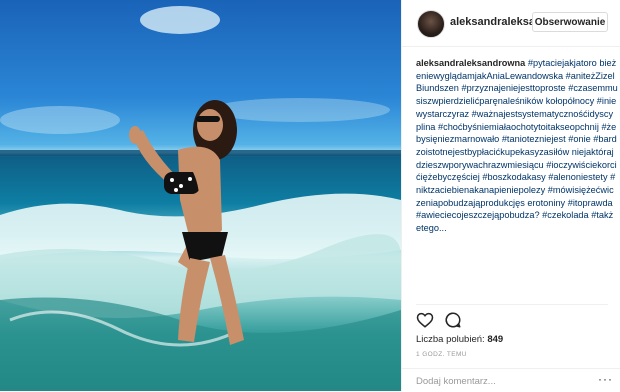 The height and width of the screenshot is (392, 620). I want to click on avatar, so click(431, 24).